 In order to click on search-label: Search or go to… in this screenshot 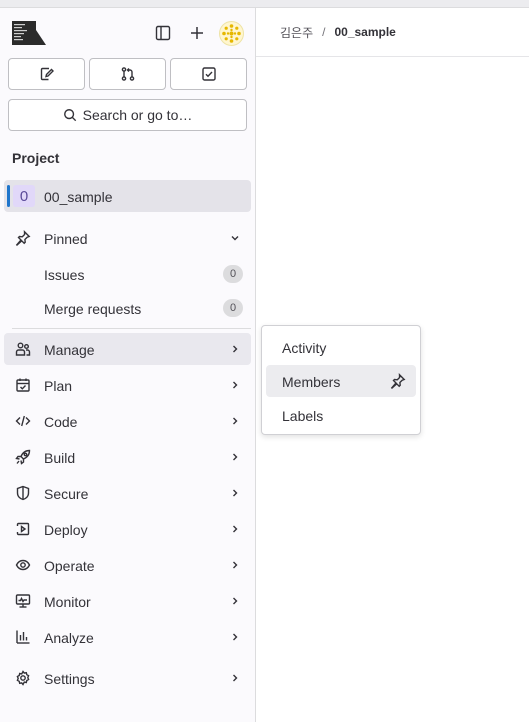, I will do `click(137, 115)`.